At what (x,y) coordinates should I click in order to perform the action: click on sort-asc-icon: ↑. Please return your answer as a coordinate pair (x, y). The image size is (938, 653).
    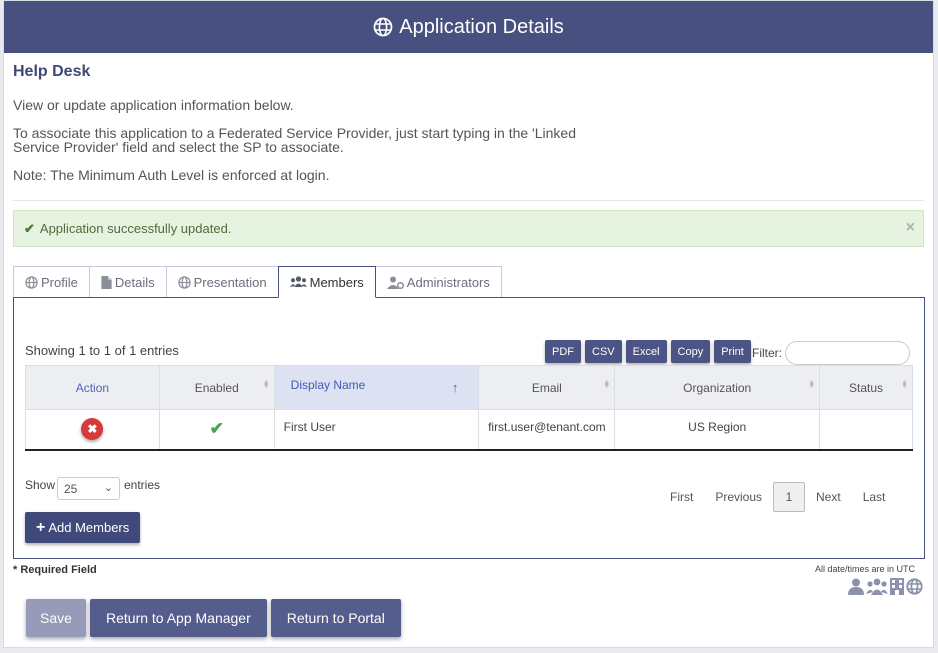
    Looking at the image, I should click on (455, 387).